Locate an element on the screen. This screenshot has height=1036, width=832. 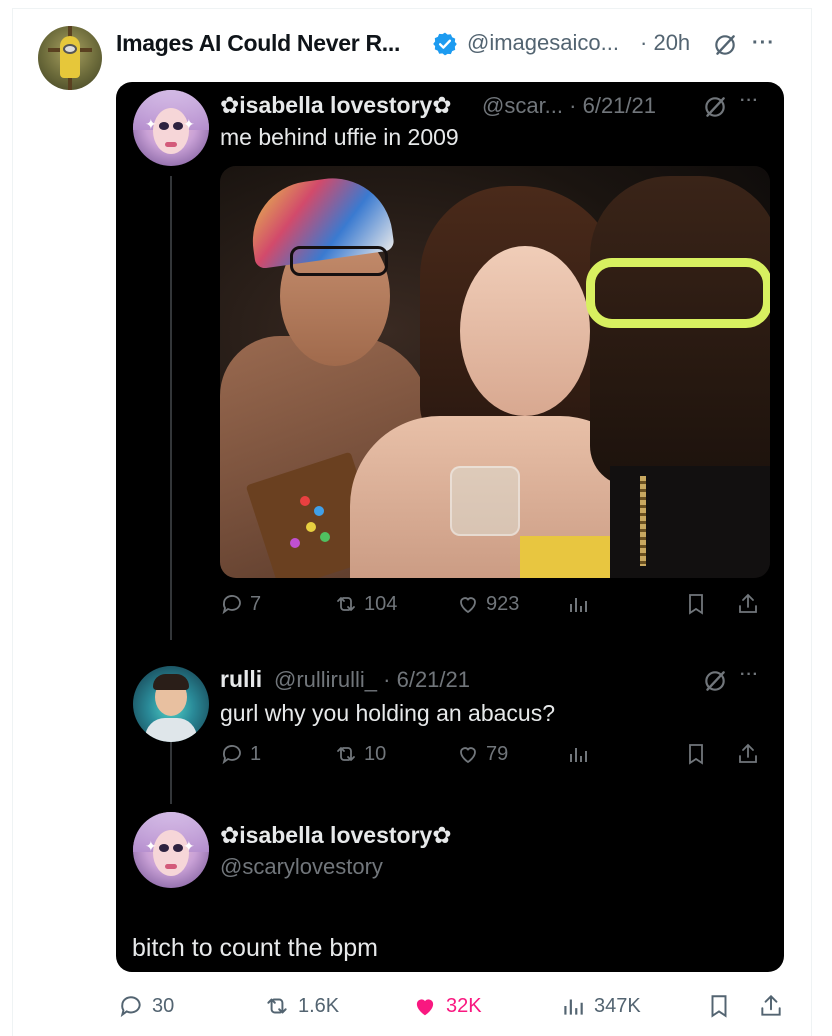
repost-stat: 104 is located at coordinates (365, 604).